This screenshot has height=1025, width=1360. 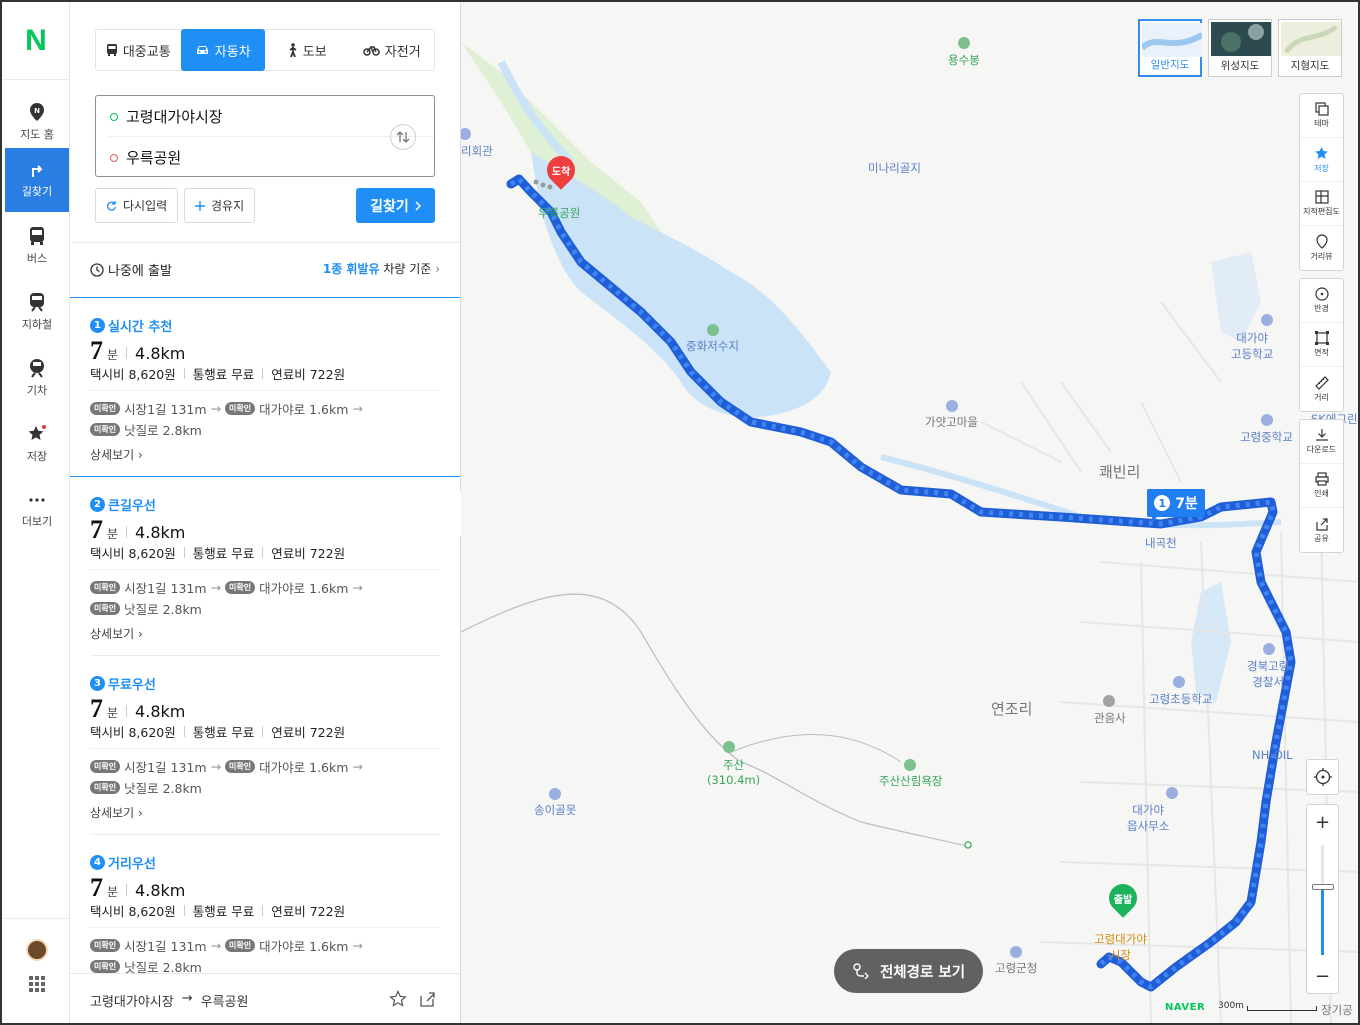 I want to click on chevron-right-icon: ›, so click(x=140, y=634).